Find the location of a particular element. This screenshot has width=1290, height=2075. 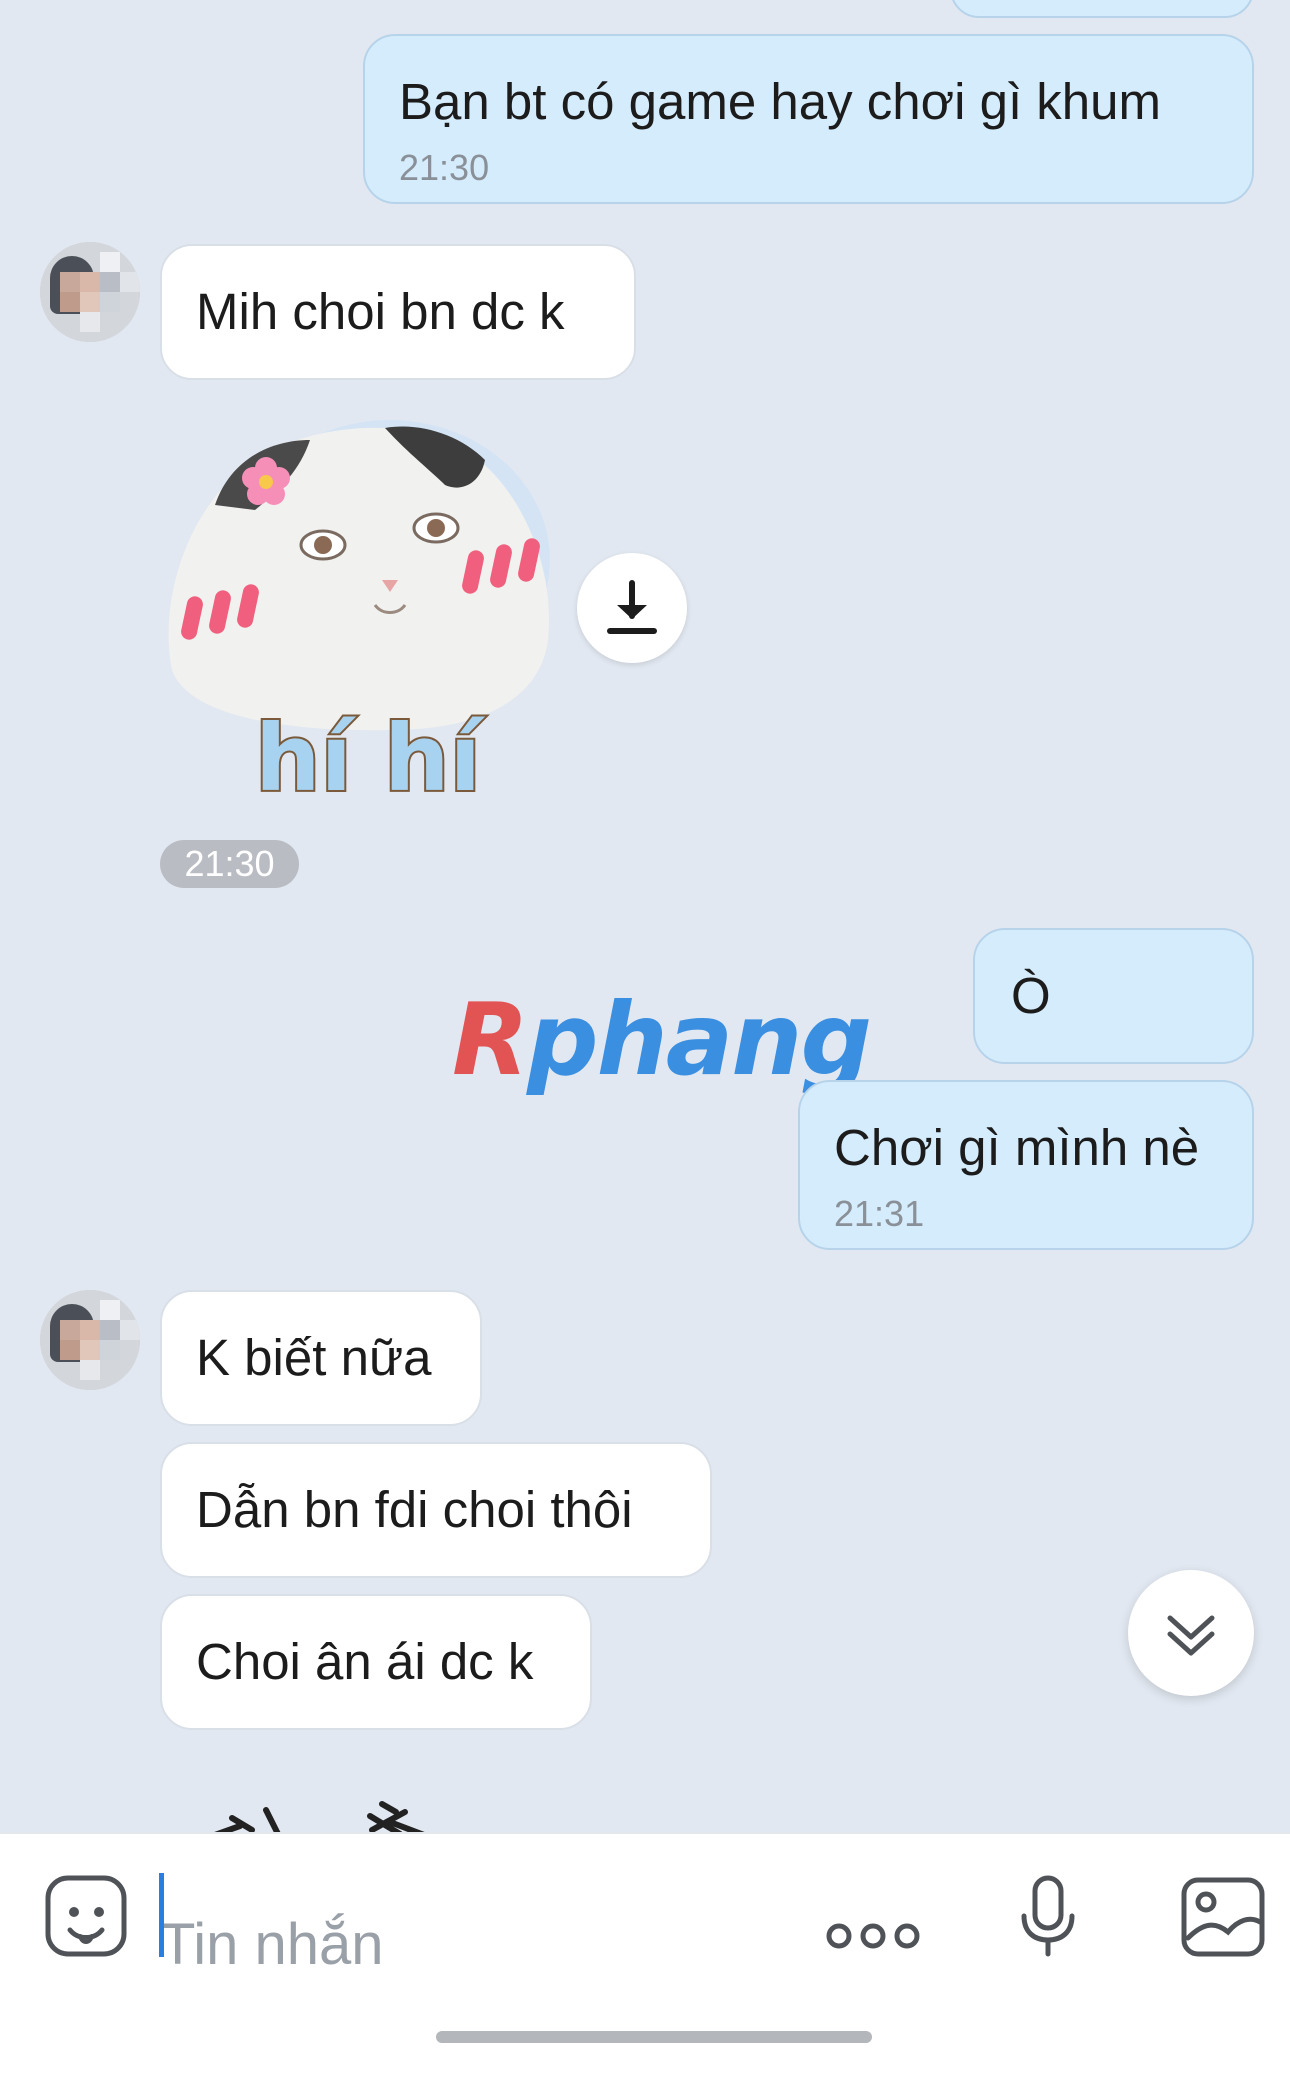

more-options-button is located at coordinates (873, 1936).